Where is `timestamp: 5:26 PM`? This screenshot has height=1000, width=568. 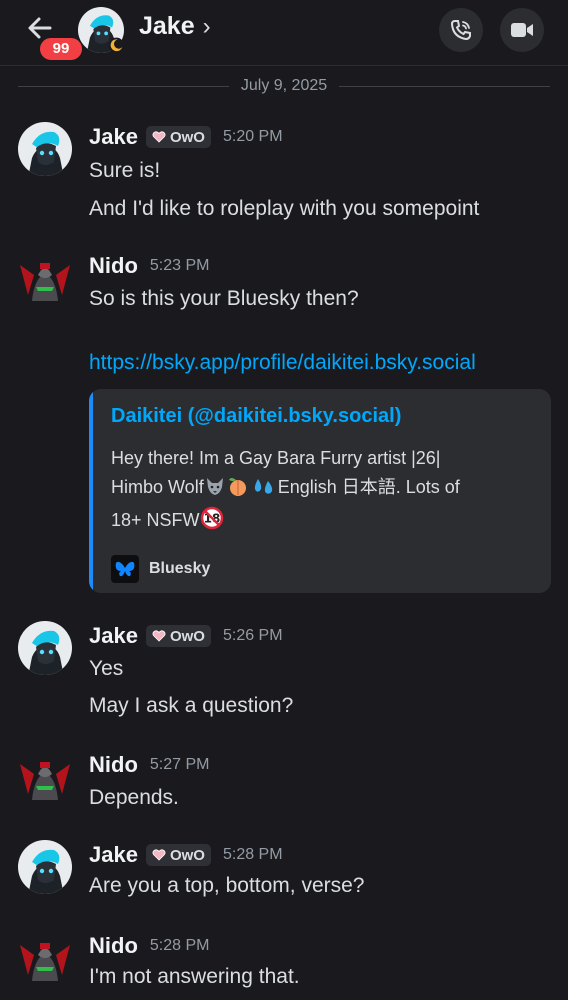 timestamp: 5:26 PM is located at coordinates (252, 635).